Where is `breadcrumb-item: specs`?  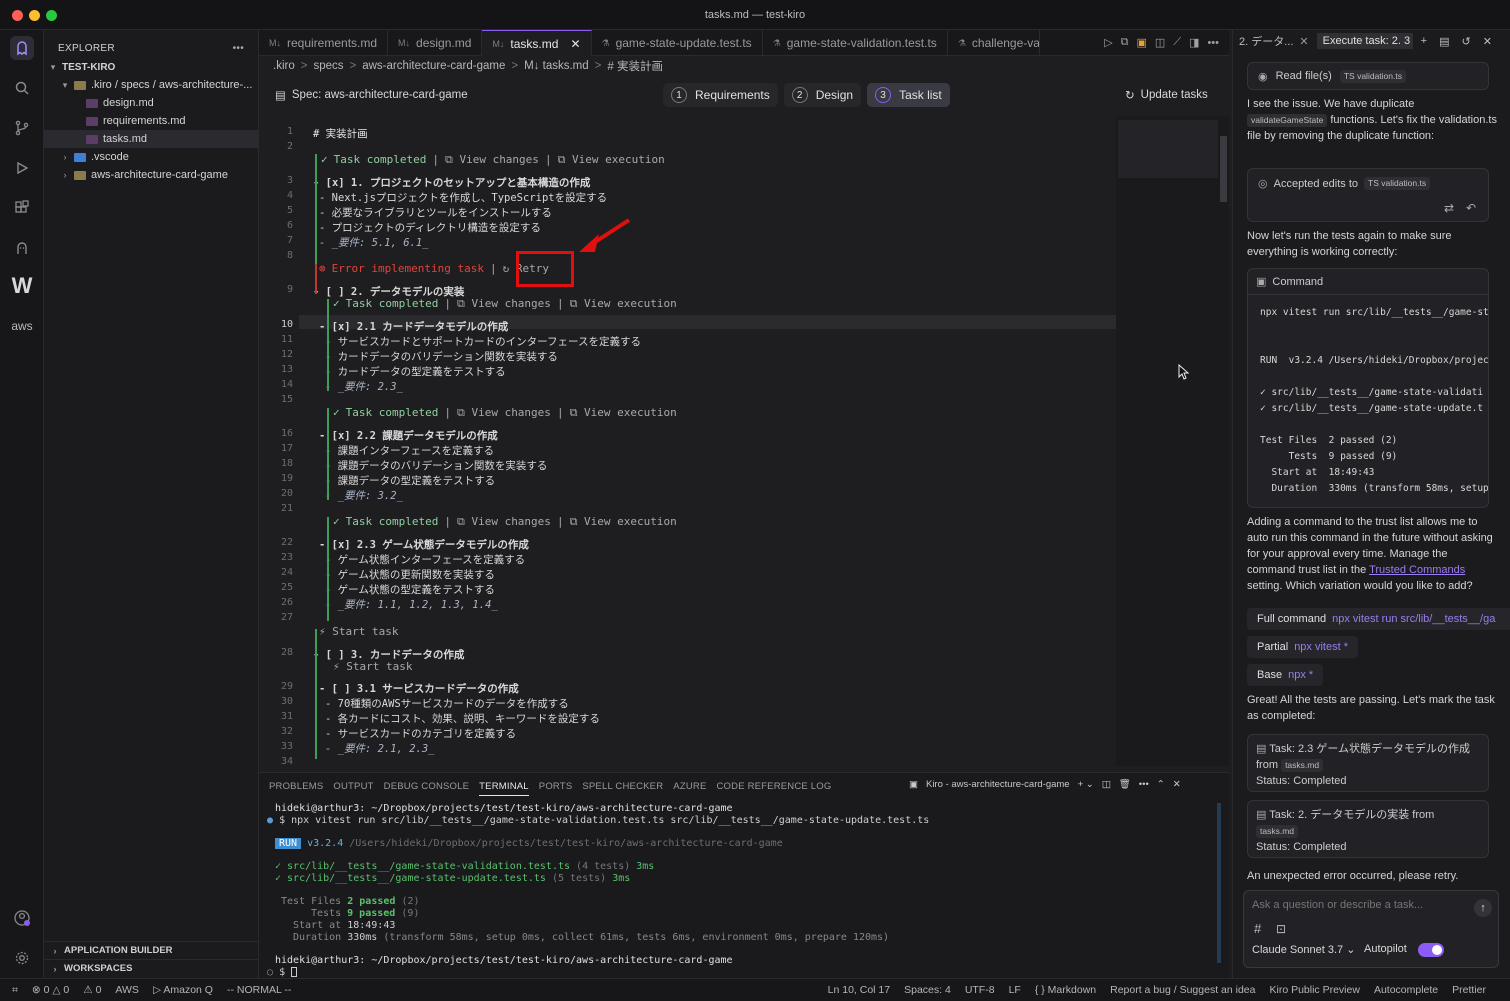 breadcrumb-item: specs is located at coordinates (328, 66).